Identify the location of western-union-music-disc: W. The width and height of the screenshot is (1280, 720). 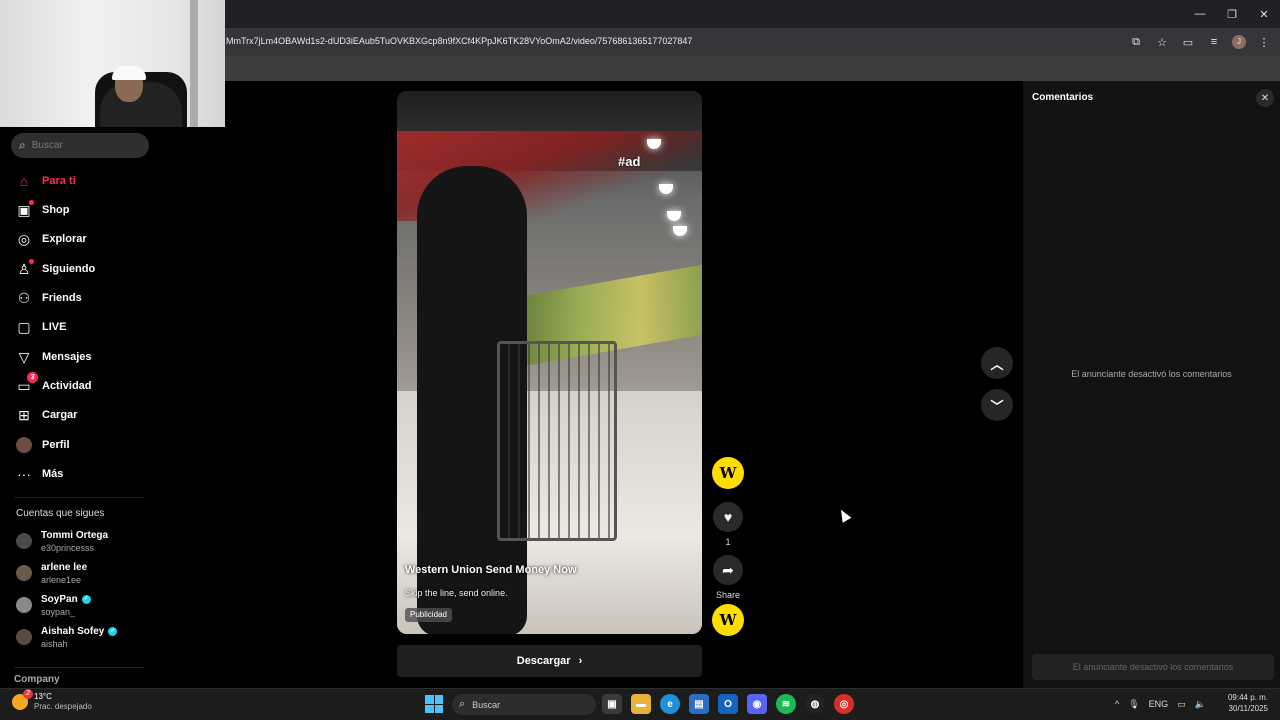
(728, 620).